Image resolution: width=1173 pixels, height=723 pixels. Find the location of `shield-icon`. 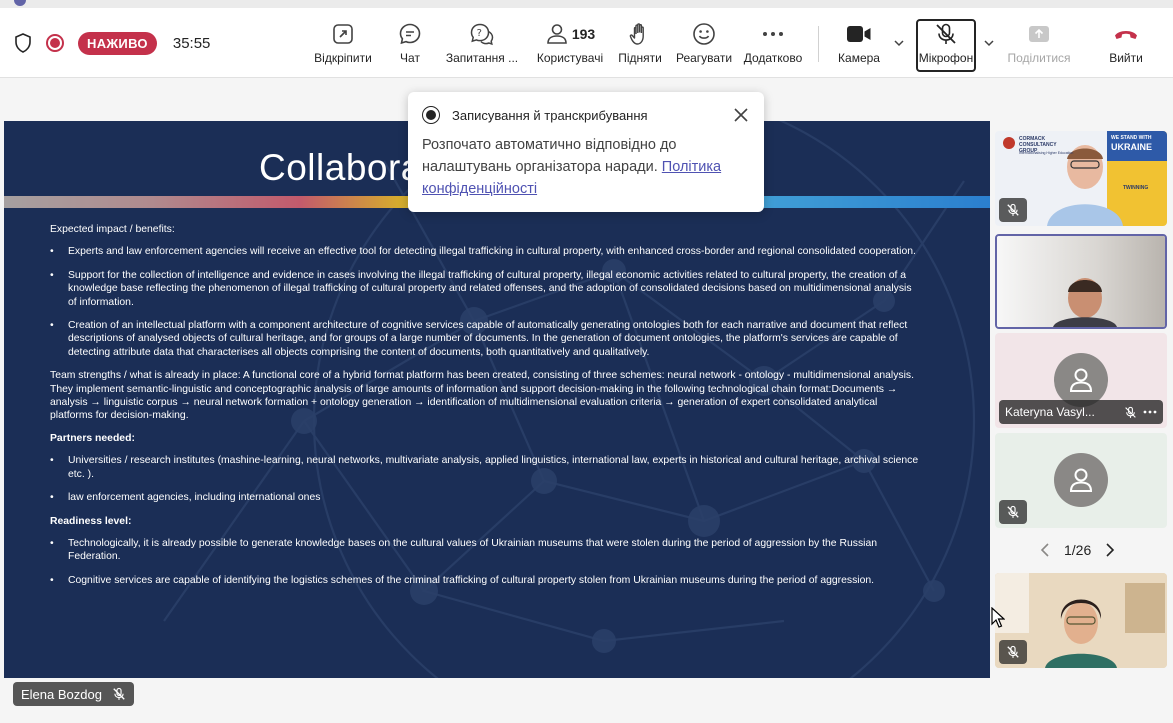

shield-icon is located at coordinates (23, 43).